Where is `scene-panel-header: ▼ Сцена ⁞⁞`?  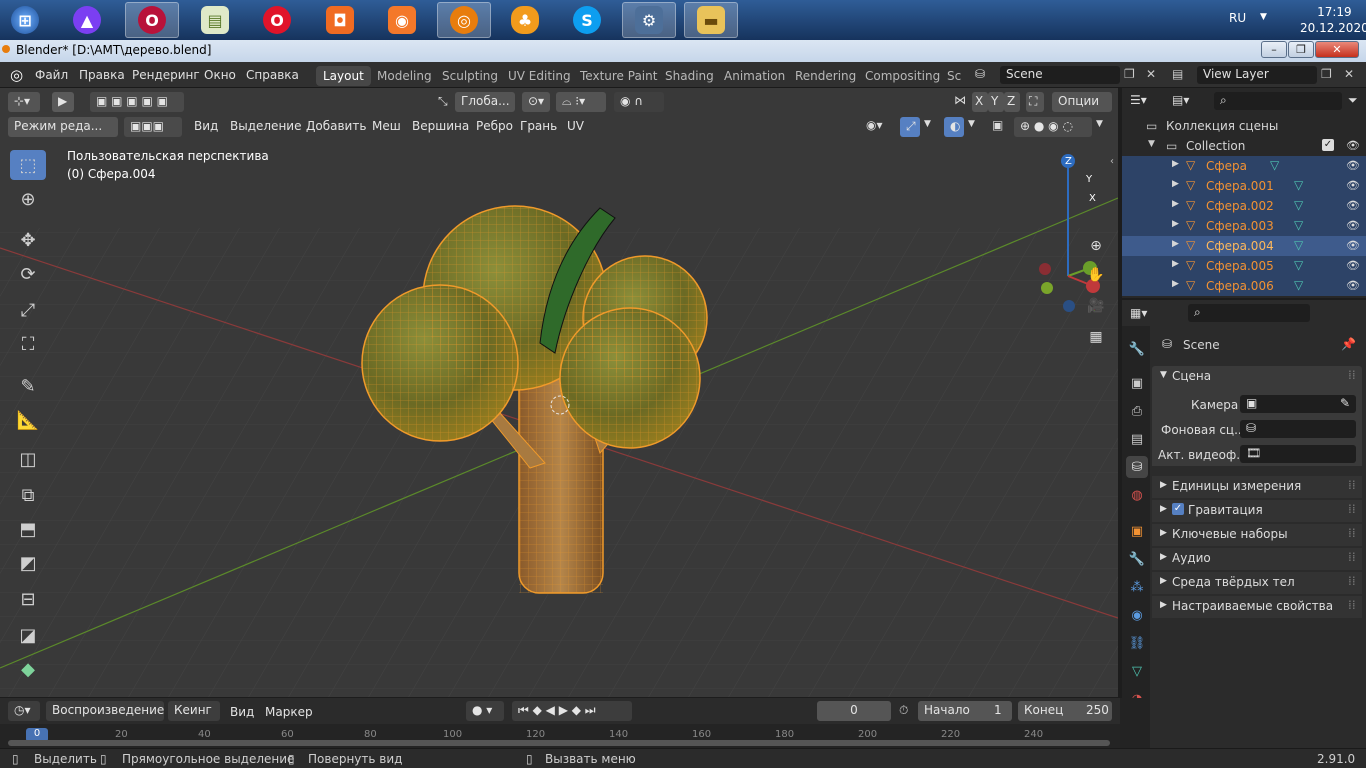
scene-panel-header: ▼ Сцена ⁞⁞ is located at coordinates (1257, 377).